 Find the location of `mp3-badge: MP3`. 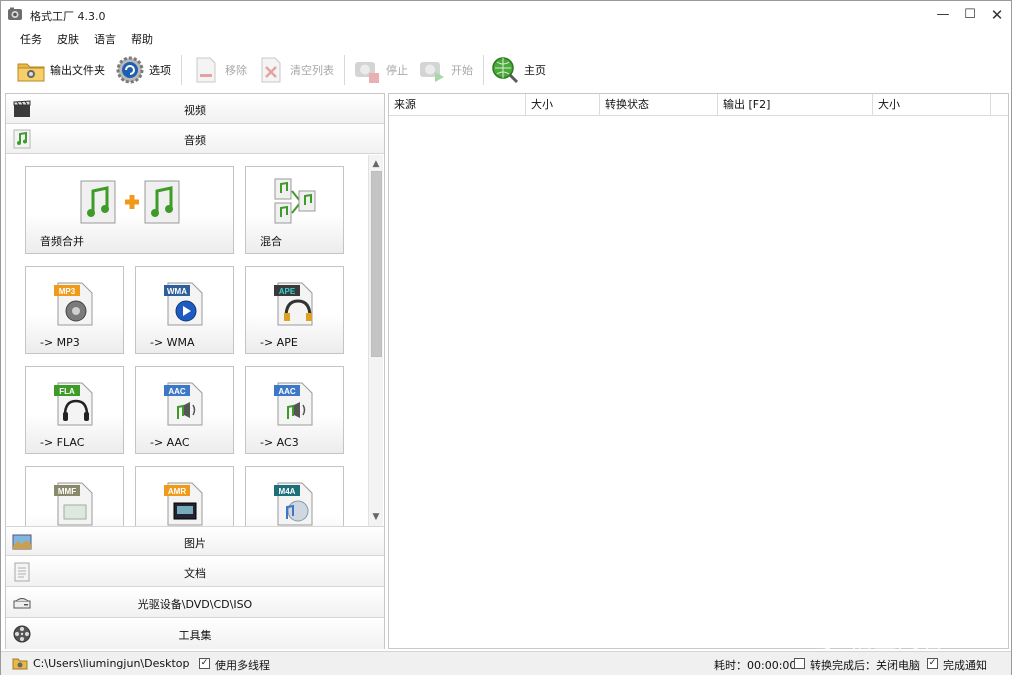

mp3-badge: MP3 is located at coordinates (67, 291).